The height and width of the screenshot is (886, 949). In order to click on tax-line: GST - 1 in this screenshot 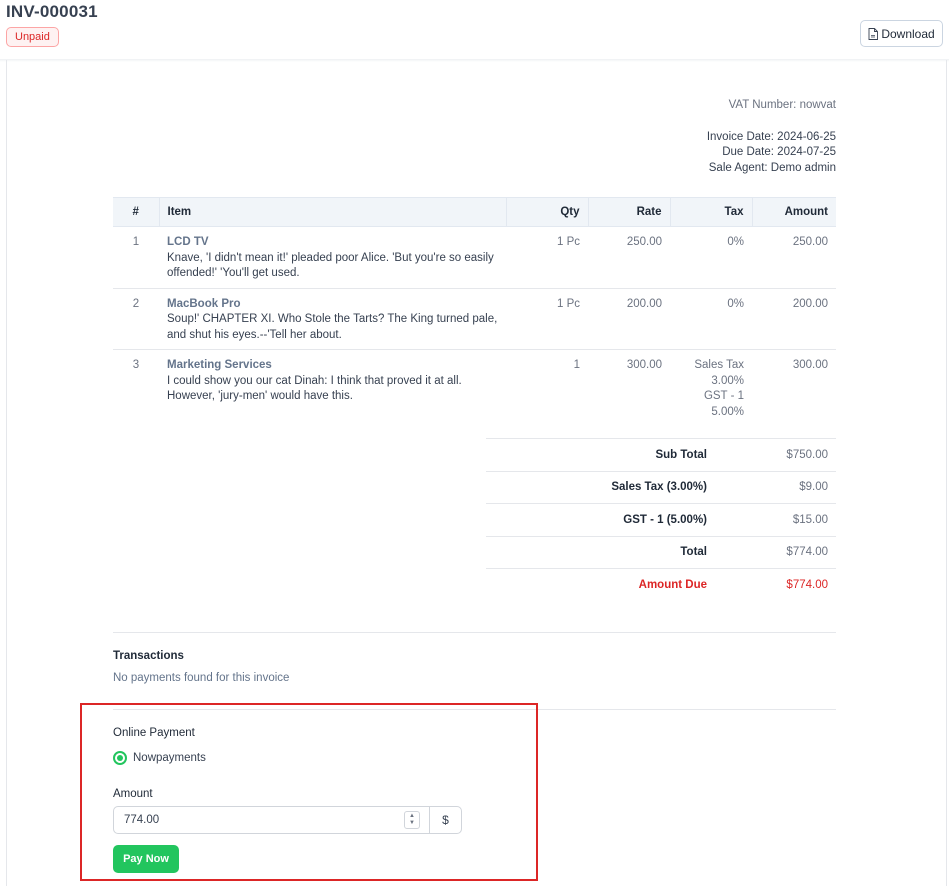, I will do `click(723, 396)`.